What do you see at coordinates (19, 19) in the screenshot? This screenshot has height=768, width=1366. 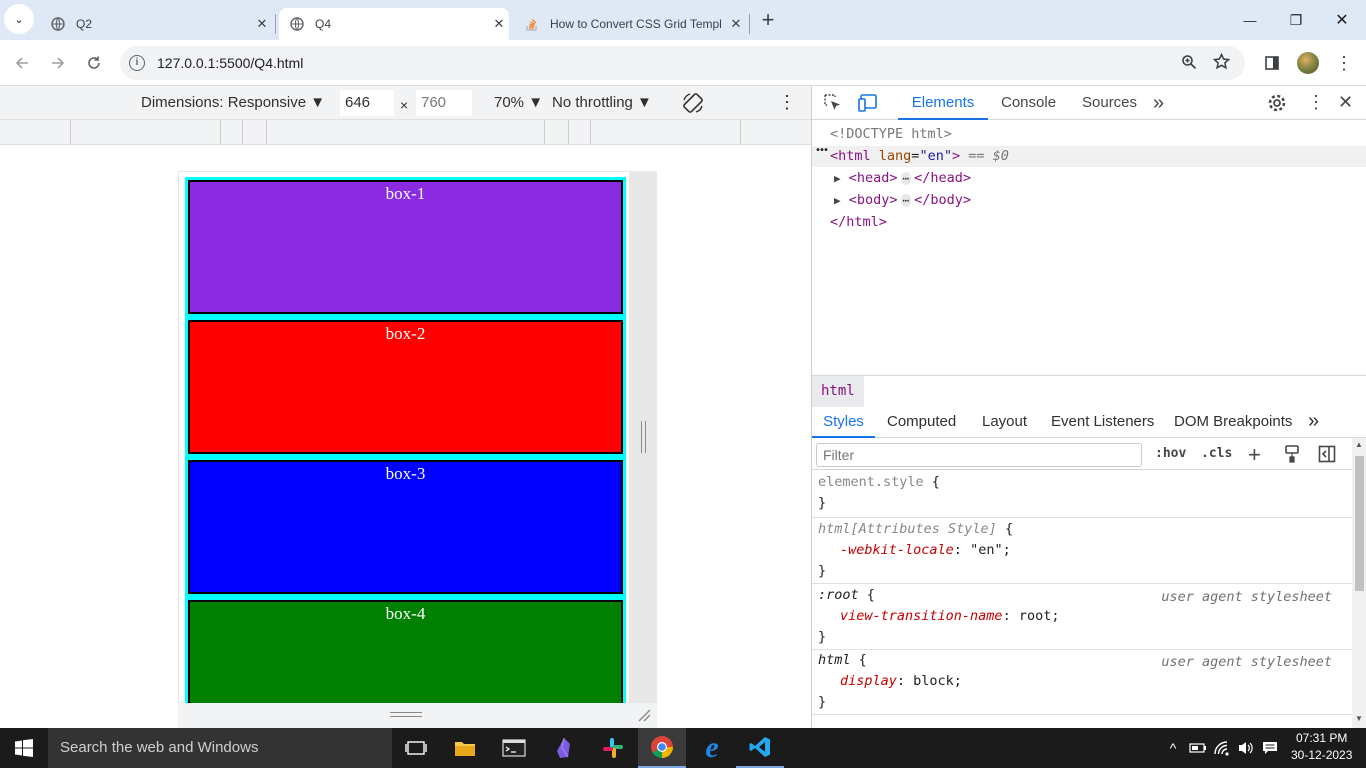 I see `tab-search-button: ⌄` at bounding box center [19, 19].